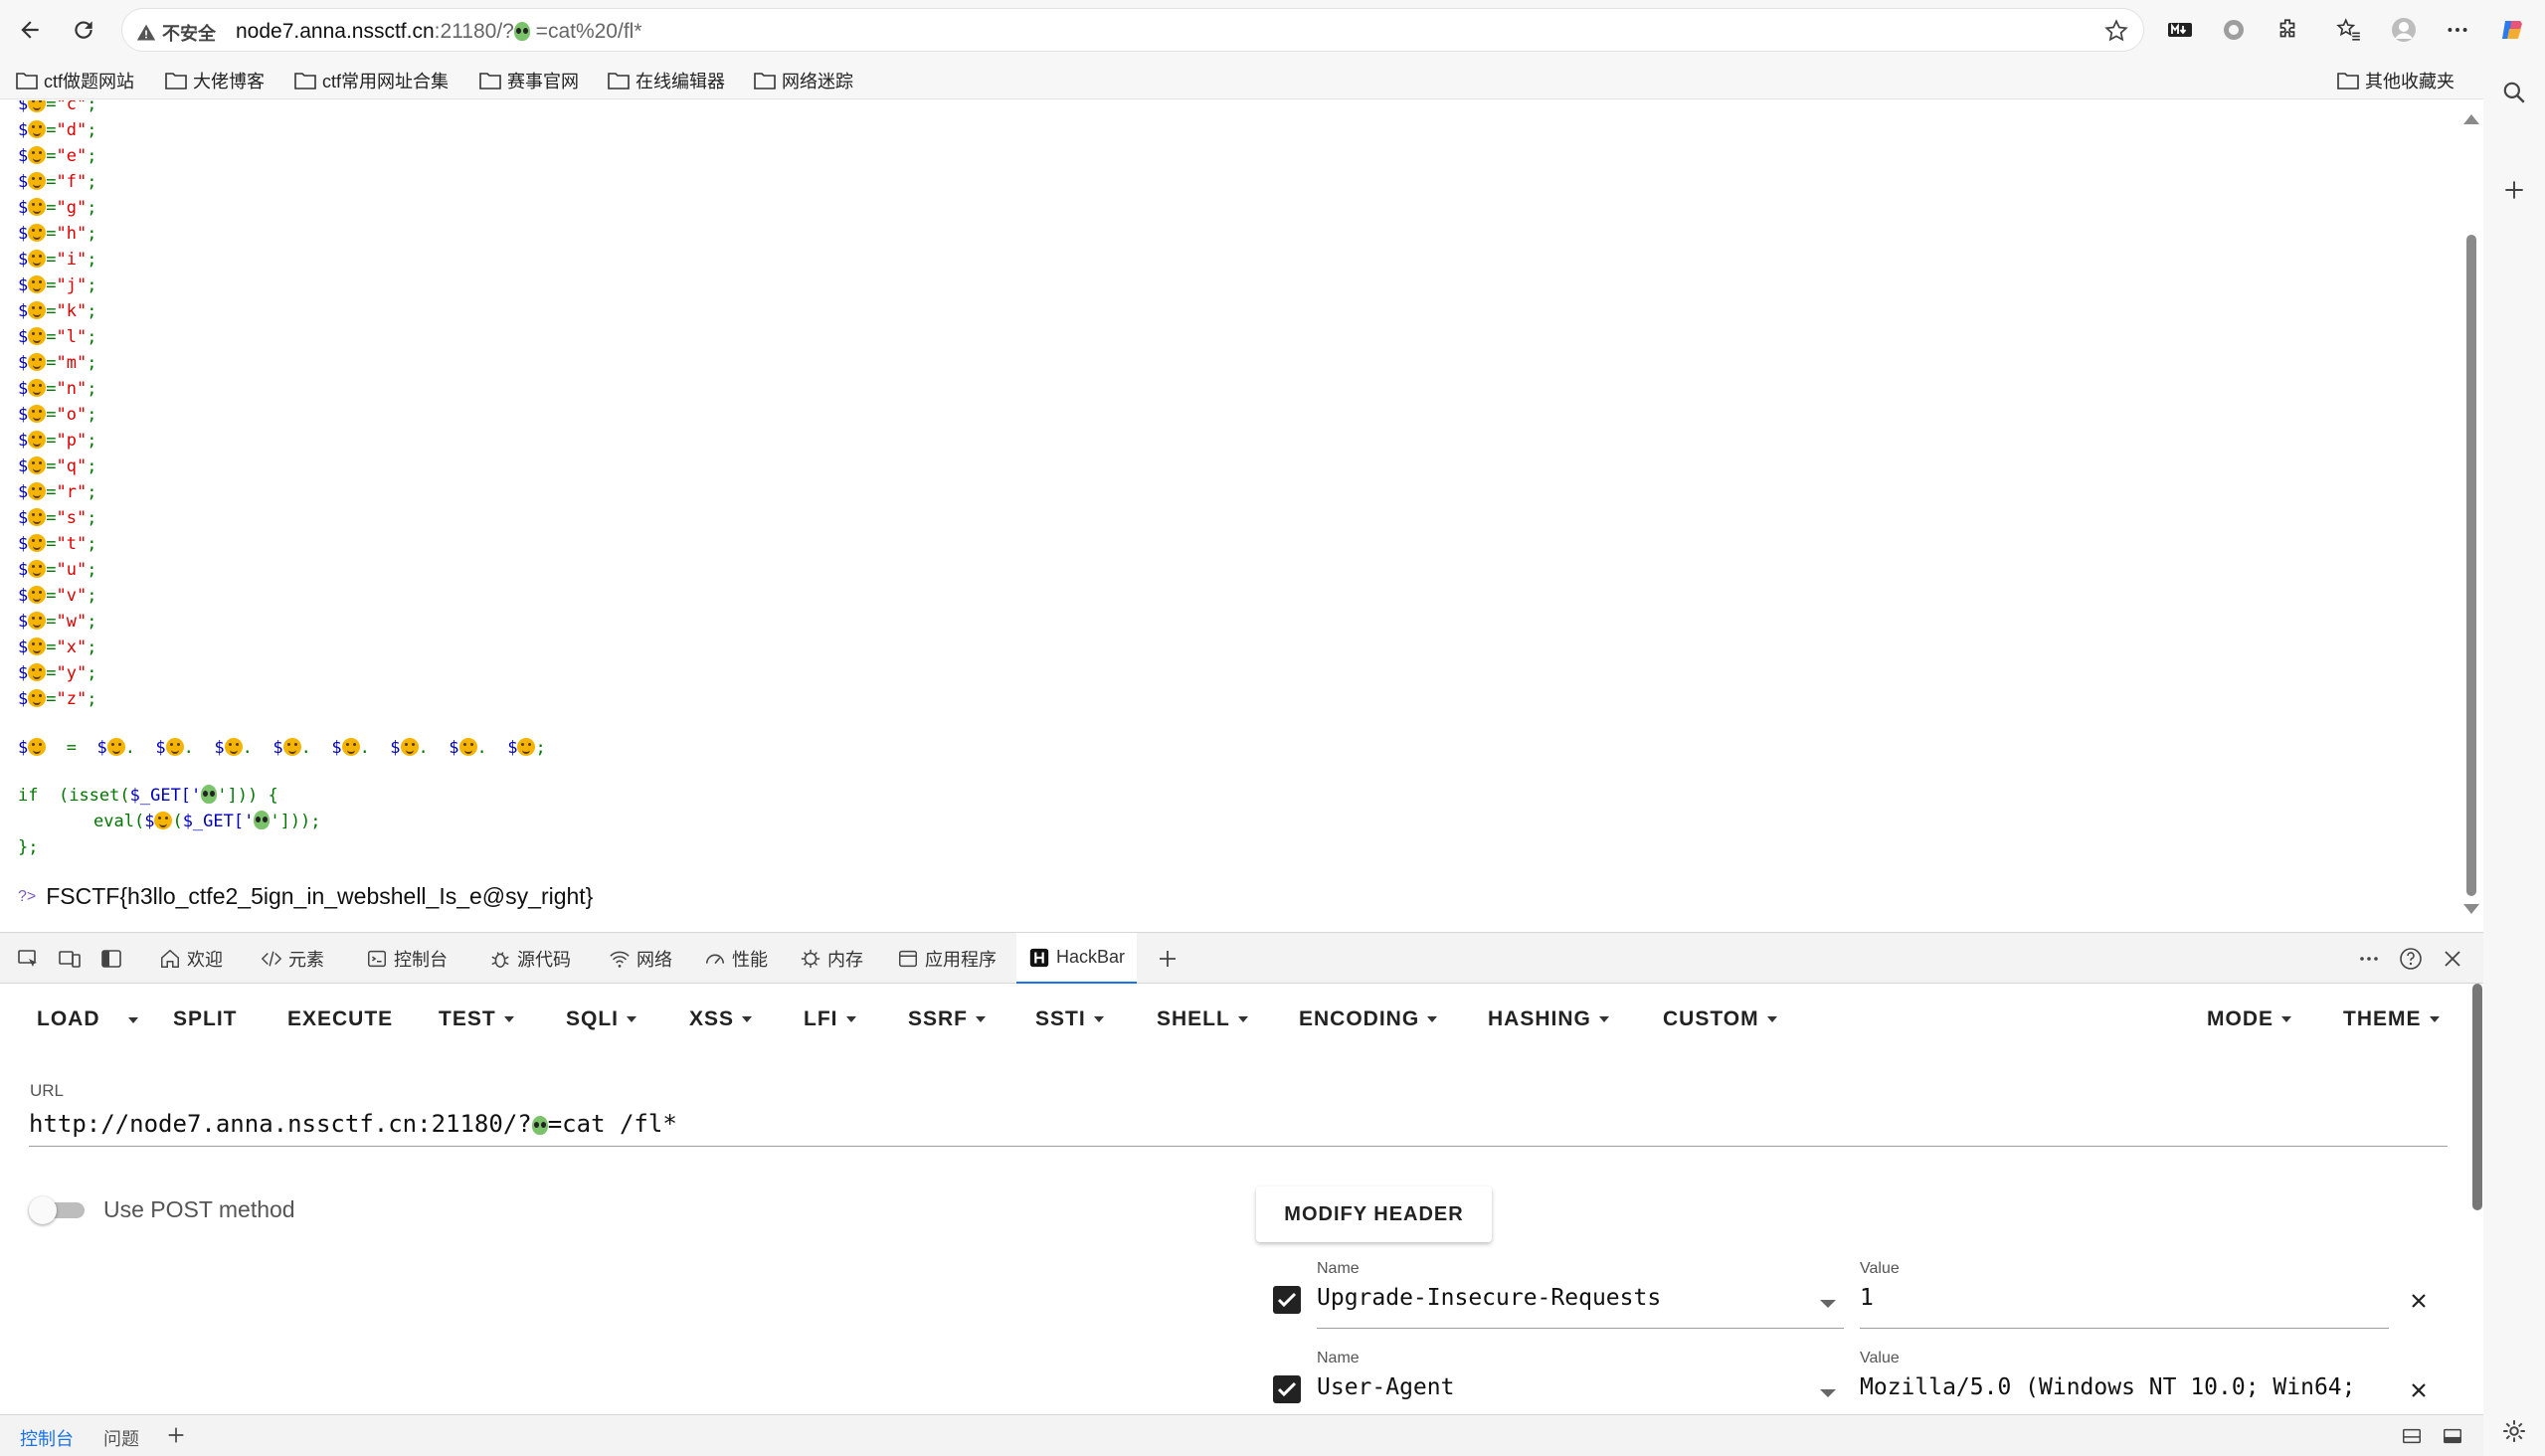 This screenshot has width=2545, height=1456. What do you see at coordinates (2453, 1436) in the screenshot?
I see `dock-drawer-icon` at bounding box center [2453, 1436].